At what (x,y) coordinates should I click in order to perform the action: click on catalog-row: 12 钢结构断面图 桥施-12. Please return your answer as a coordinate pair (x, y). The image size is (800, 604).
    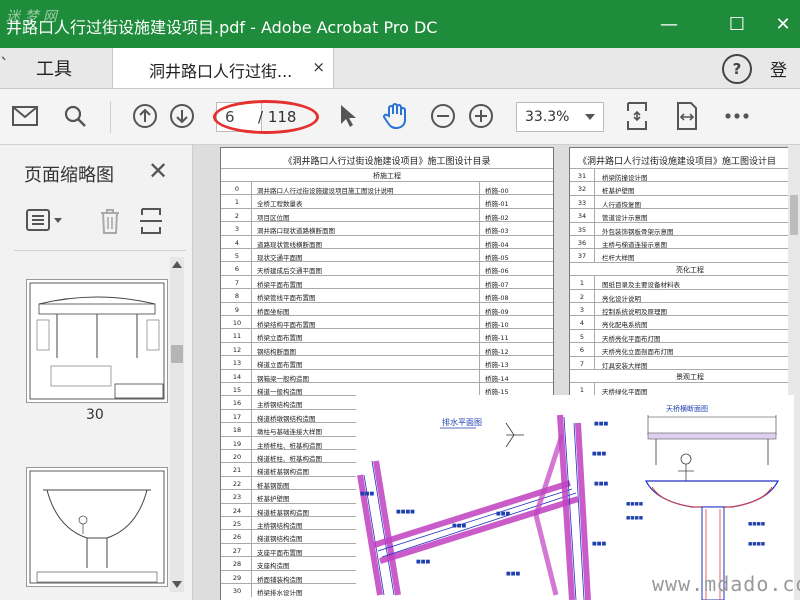
    Looking at the image, I should click on (387, 348).